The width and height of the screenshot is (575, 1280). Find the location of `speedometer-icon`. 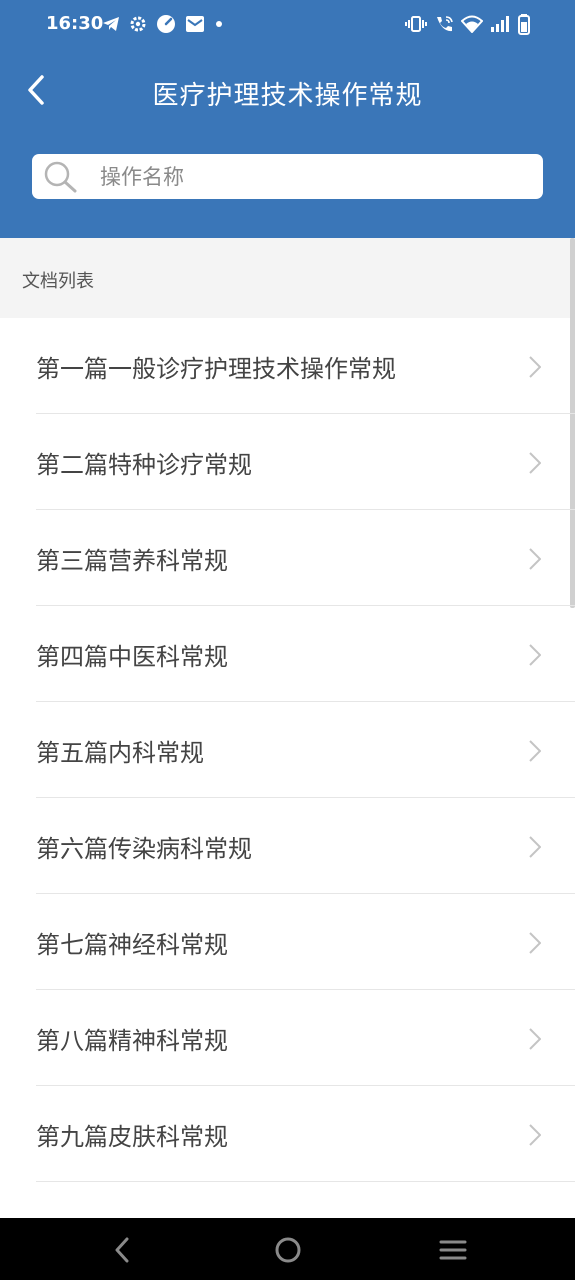

speedometer-icon is located at coordinates (166, 24).